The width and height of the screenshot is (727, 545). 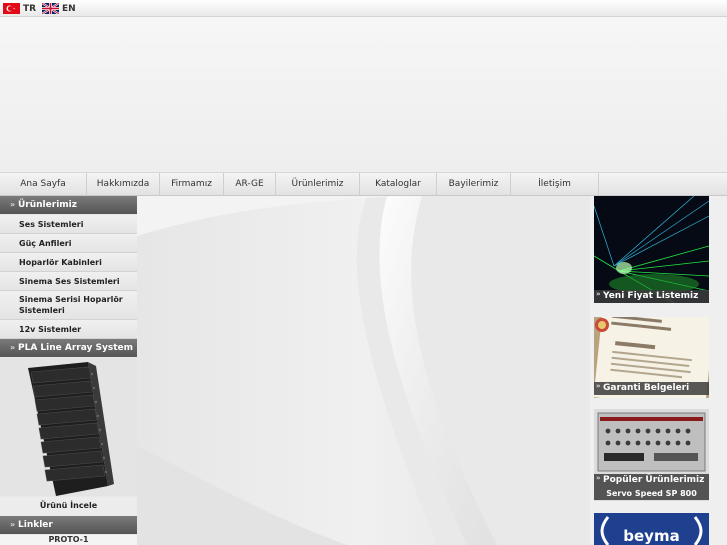 I want to click on line-array-heading-label: PLA Line Array System, so click(x=76, y=348).